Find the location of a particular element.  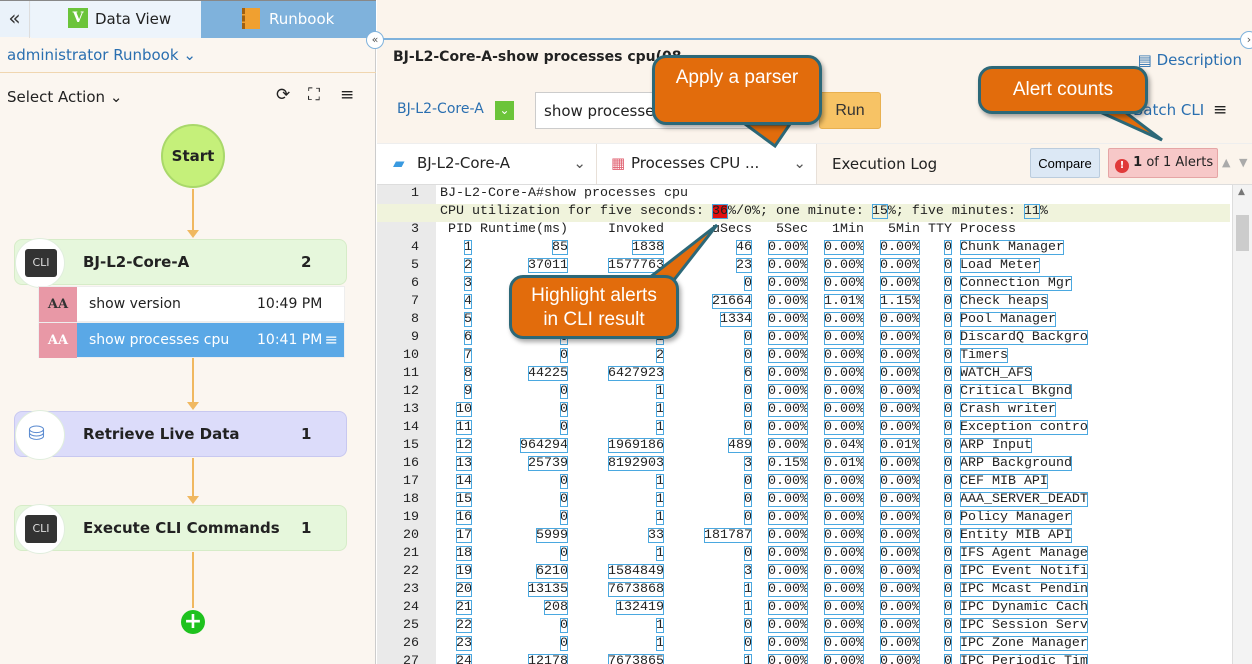

description-link: ▤ Description is located at coordinates (1190, 60).